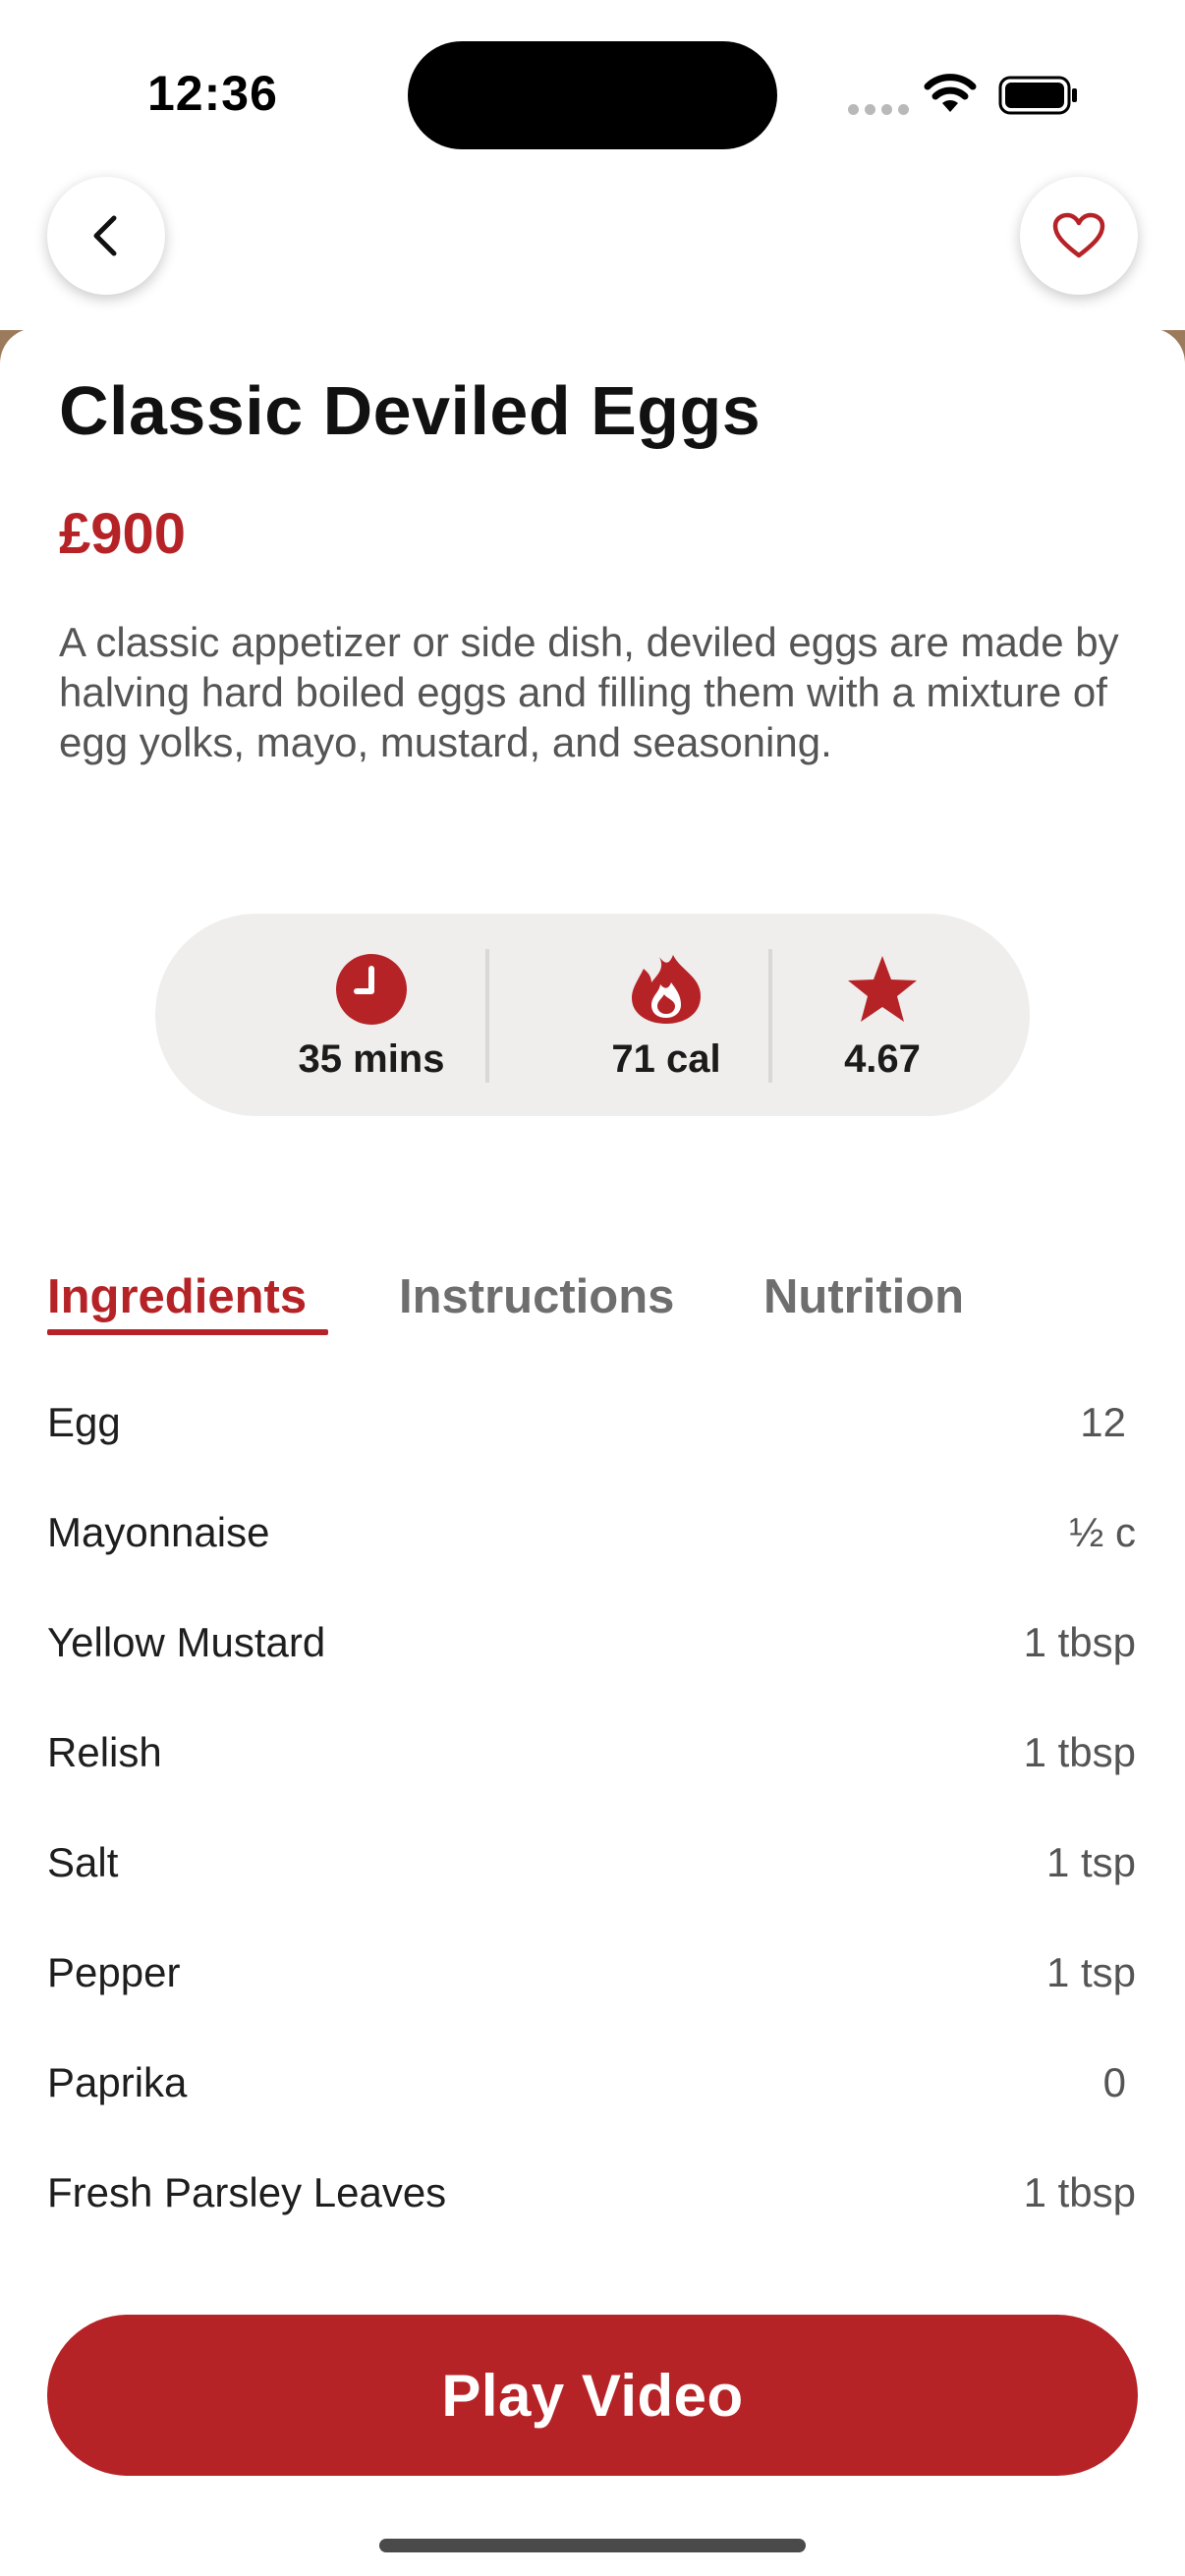 This screenshot has height=2576, width=1185. Describe the element at coordinates (105, 1752) in the screenshot. I see `ingredient-name: Relish` at that location.